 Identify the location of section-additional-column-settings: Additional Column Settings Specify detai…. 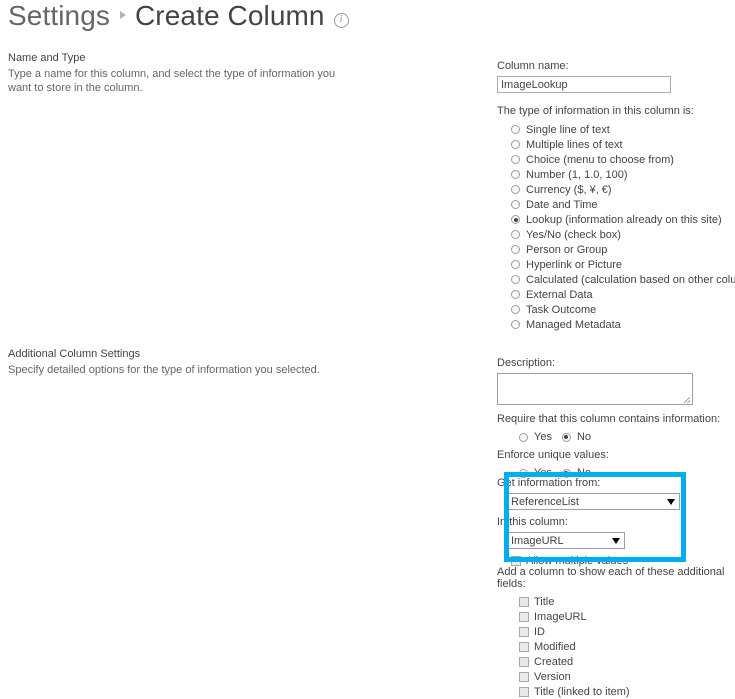
(183, 362).